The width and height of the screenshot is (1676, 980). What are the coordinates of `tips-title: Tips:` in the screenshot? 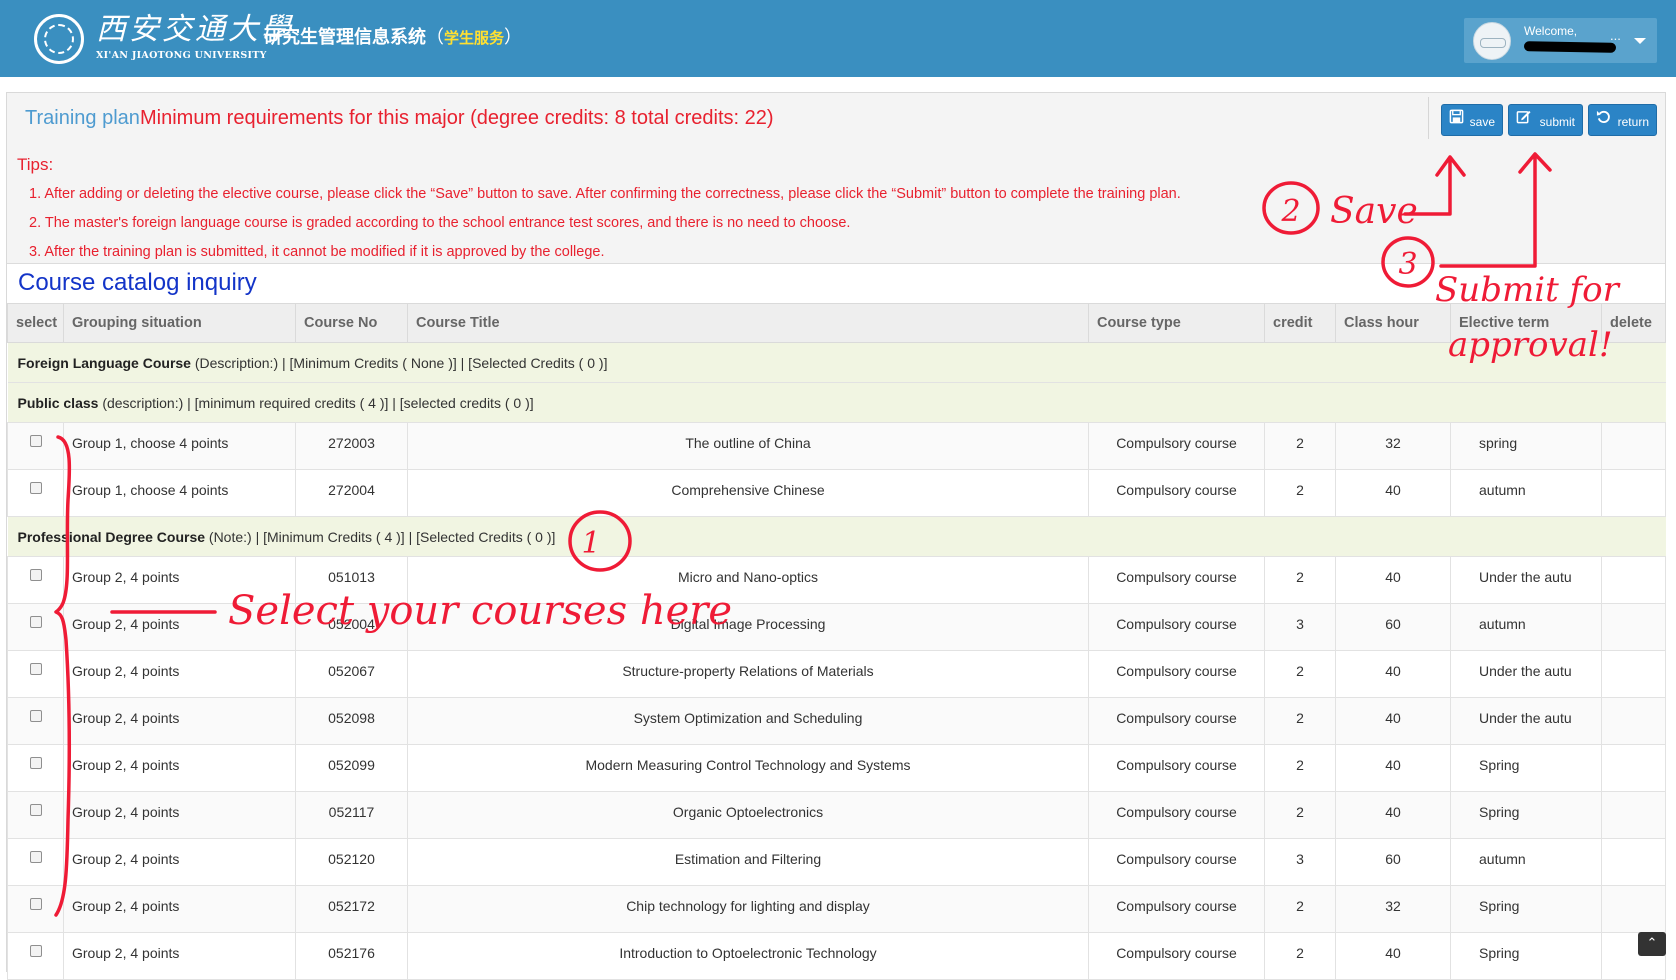 It's located at (35, 164).